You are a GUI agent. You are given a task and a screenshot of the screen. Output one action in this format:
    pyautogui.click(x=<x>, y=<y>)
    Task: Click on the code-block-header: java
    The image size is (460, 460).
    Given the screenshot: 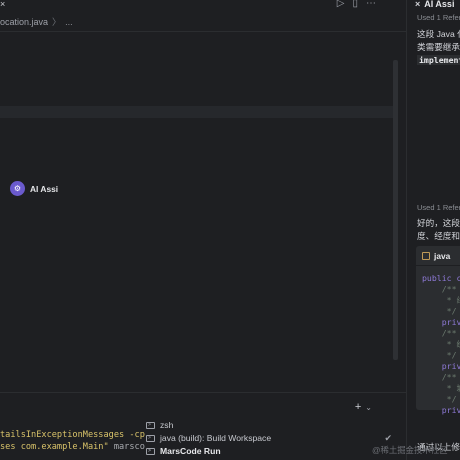 What is the action you would take?
    pyautogui.click(x=438, y=256)
    